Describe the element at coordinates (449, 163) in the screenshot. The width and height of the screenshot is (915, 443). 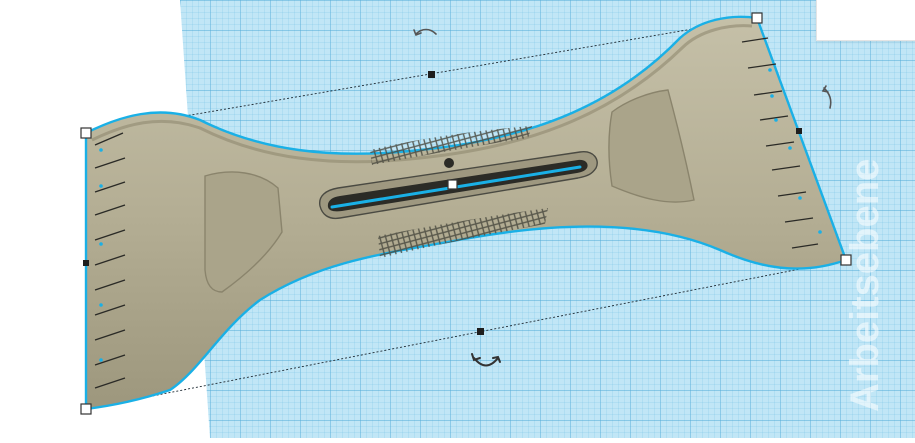
I see `pin-hole` at that location.